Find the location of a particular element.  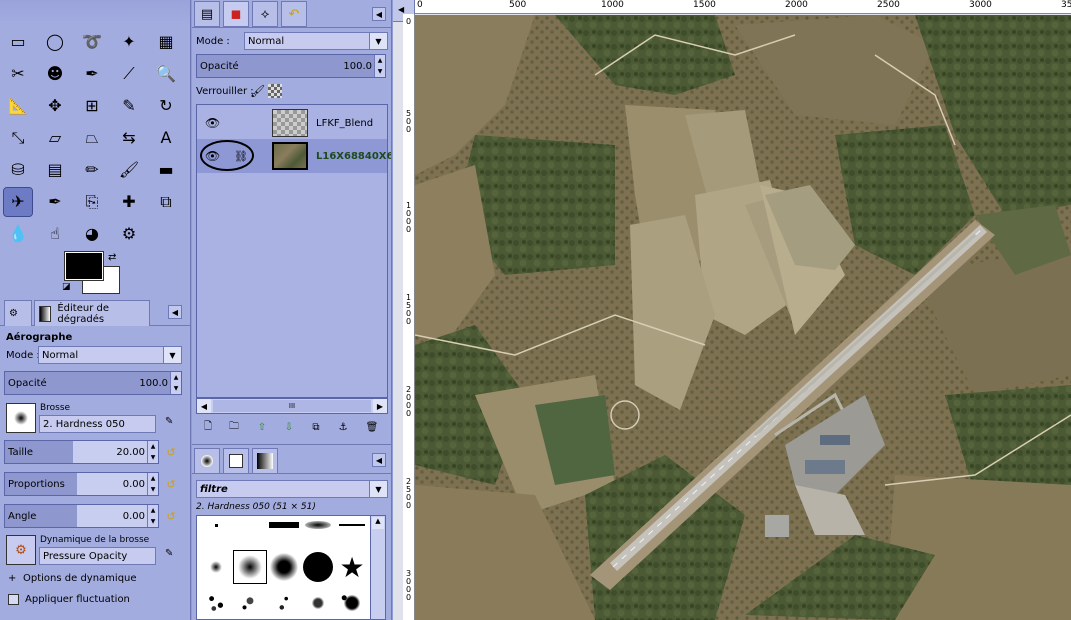

tab-gradients is located at coordinates (265, 461).